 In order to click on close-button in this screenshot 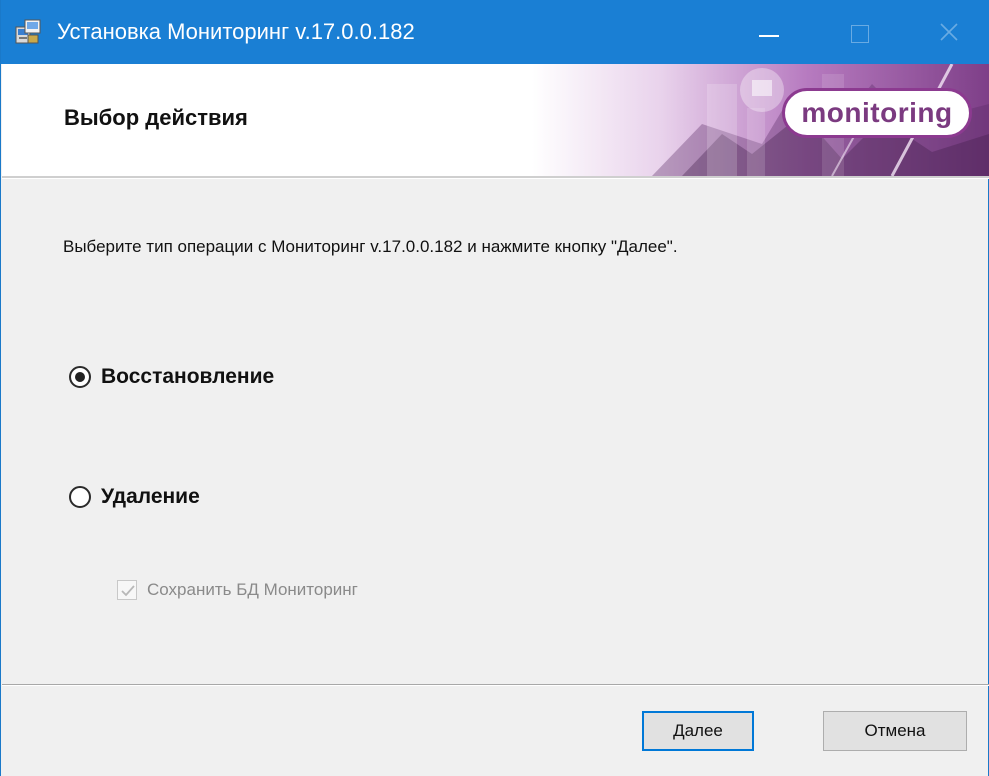, I will do `click(948, 32)`.